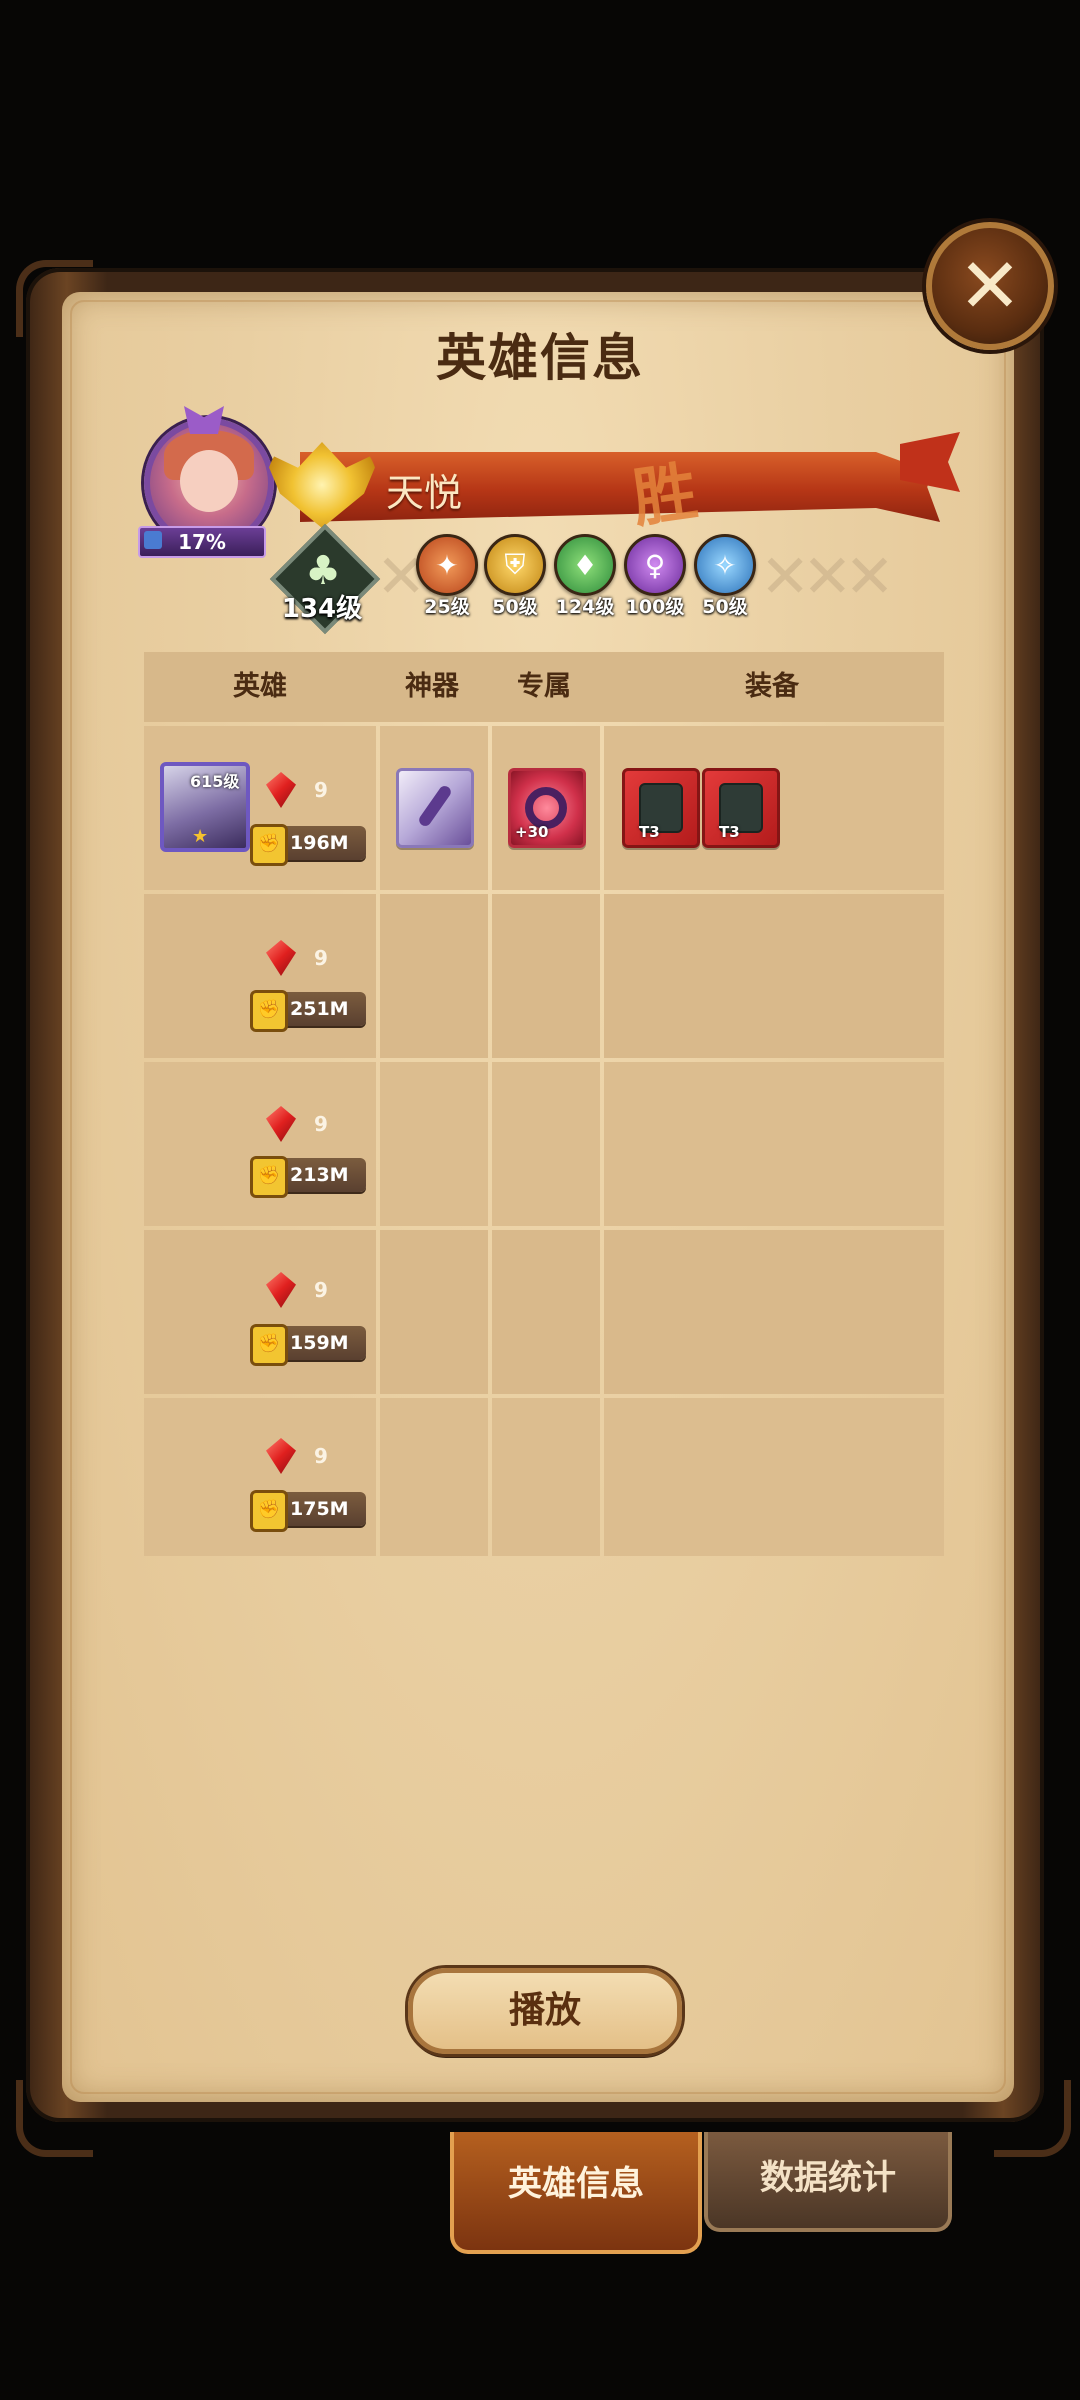  I want to click on header-hero: 英雄, so click(260, 686).